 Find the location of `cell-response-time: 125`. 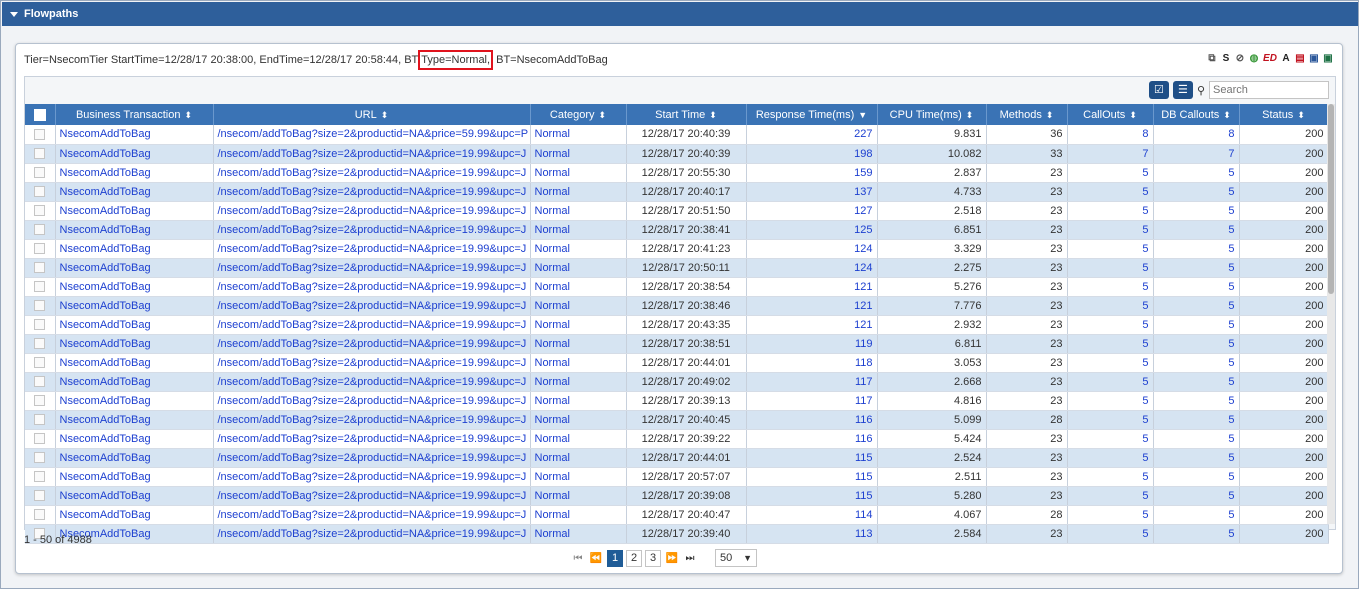

cell-response-time: 125 is located at coordinates (812, 230).